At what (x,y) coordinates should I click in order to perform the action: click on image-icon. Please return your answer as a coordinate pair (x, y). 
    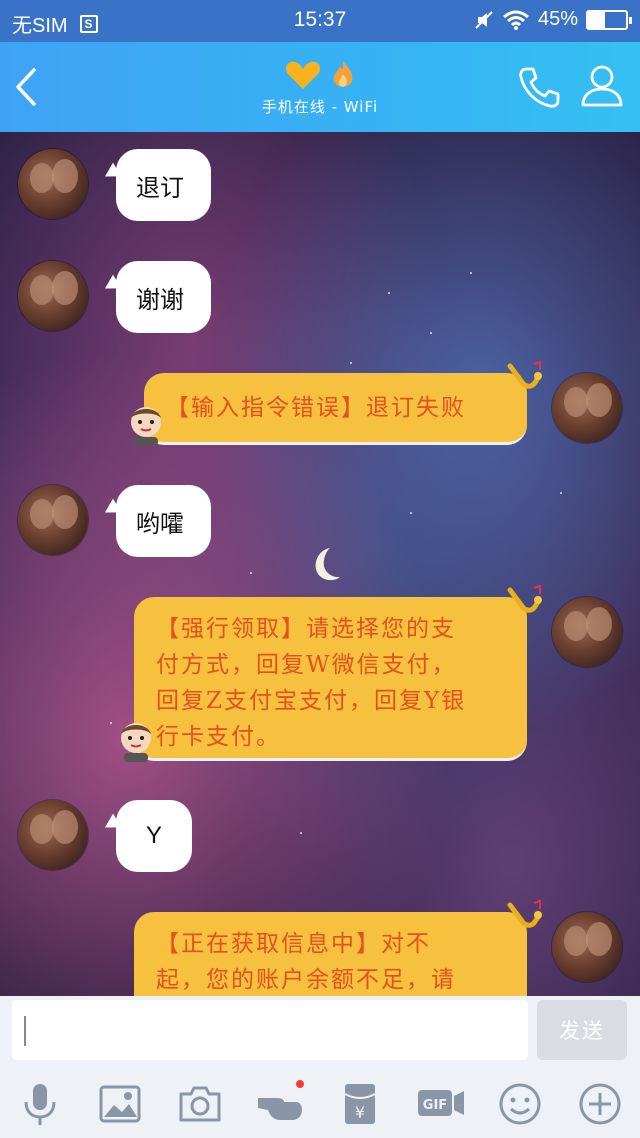
    Looking at the image, I should click on (120, 1104).